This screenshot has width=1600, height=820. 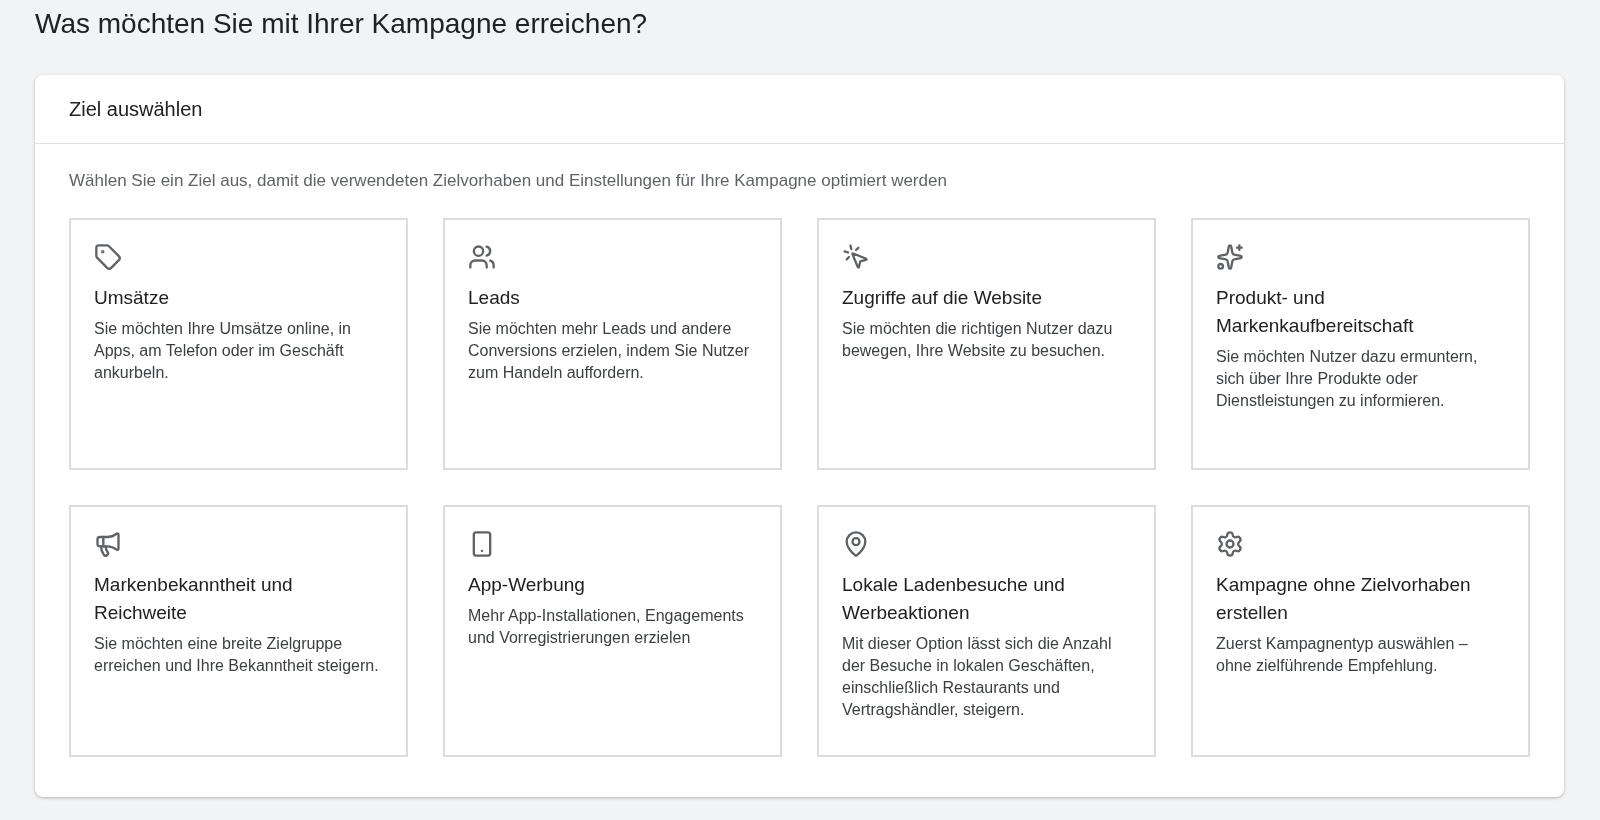 I want to click on settings-icon, so click(x=1230, y=543).